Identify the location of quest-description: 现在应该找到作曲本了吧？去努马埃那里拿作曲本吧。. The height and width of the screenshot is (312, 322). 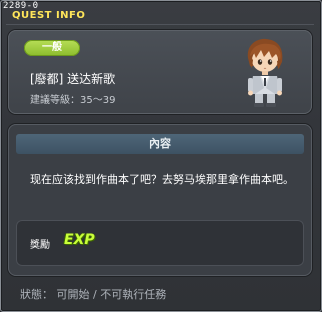
(162, 179).